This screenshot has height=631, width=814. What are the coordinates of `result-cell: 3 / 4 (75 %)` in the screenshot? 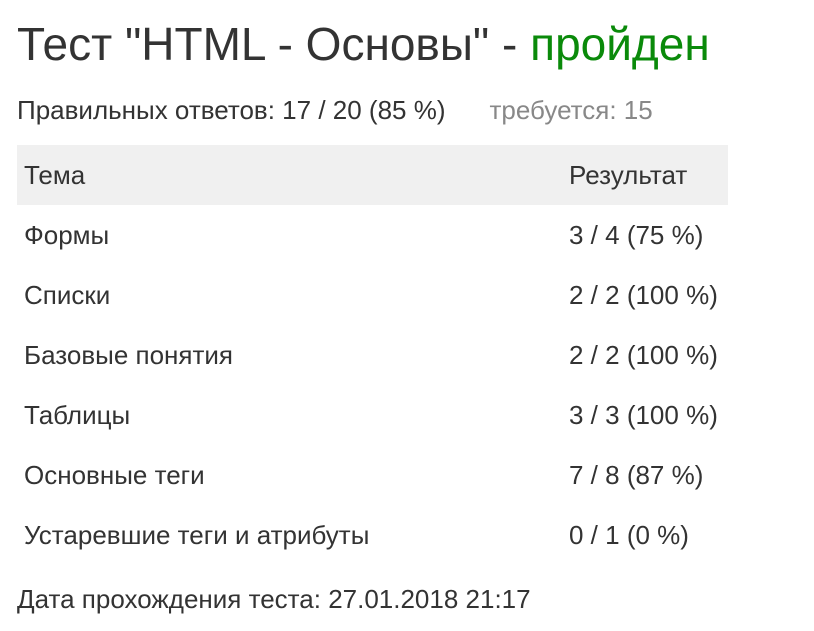 It's located at (636, 235).